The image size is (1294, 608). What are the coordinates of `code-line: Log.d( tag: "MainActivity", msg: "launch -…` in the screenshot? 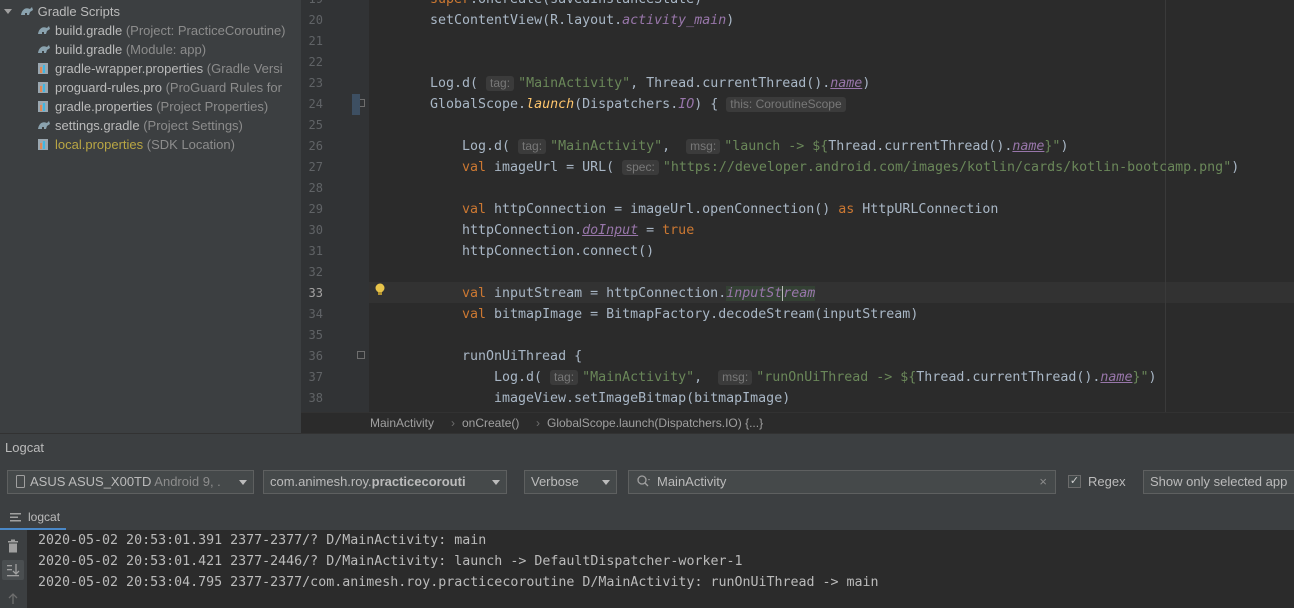 It's located at (765, 146).